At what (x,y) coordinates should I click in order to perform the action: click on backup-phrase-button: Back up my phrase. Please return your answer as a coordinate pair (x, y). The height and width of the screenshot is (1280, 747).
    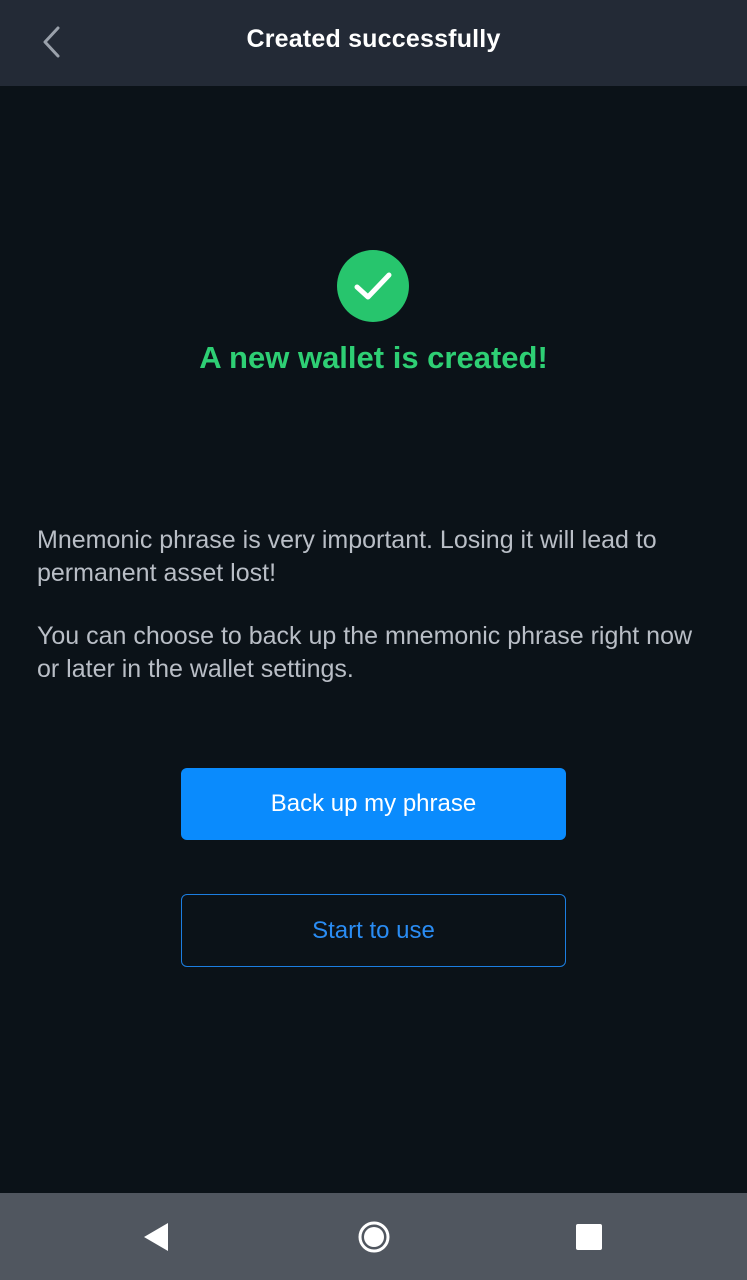
    Looking at the image, I should click on (373, 804).